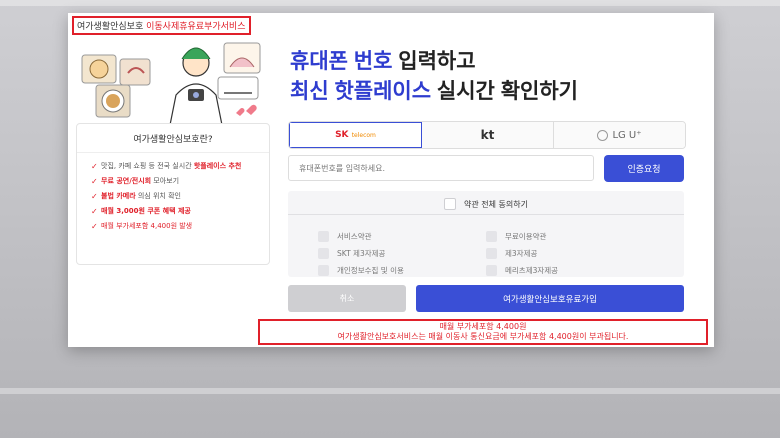 The image size is (780, 438). Describe the element at coordinates (135, 181) in the screenshot. I see `benefit-item: ✓ 무료 공연/전시회 모아보기` at that location.